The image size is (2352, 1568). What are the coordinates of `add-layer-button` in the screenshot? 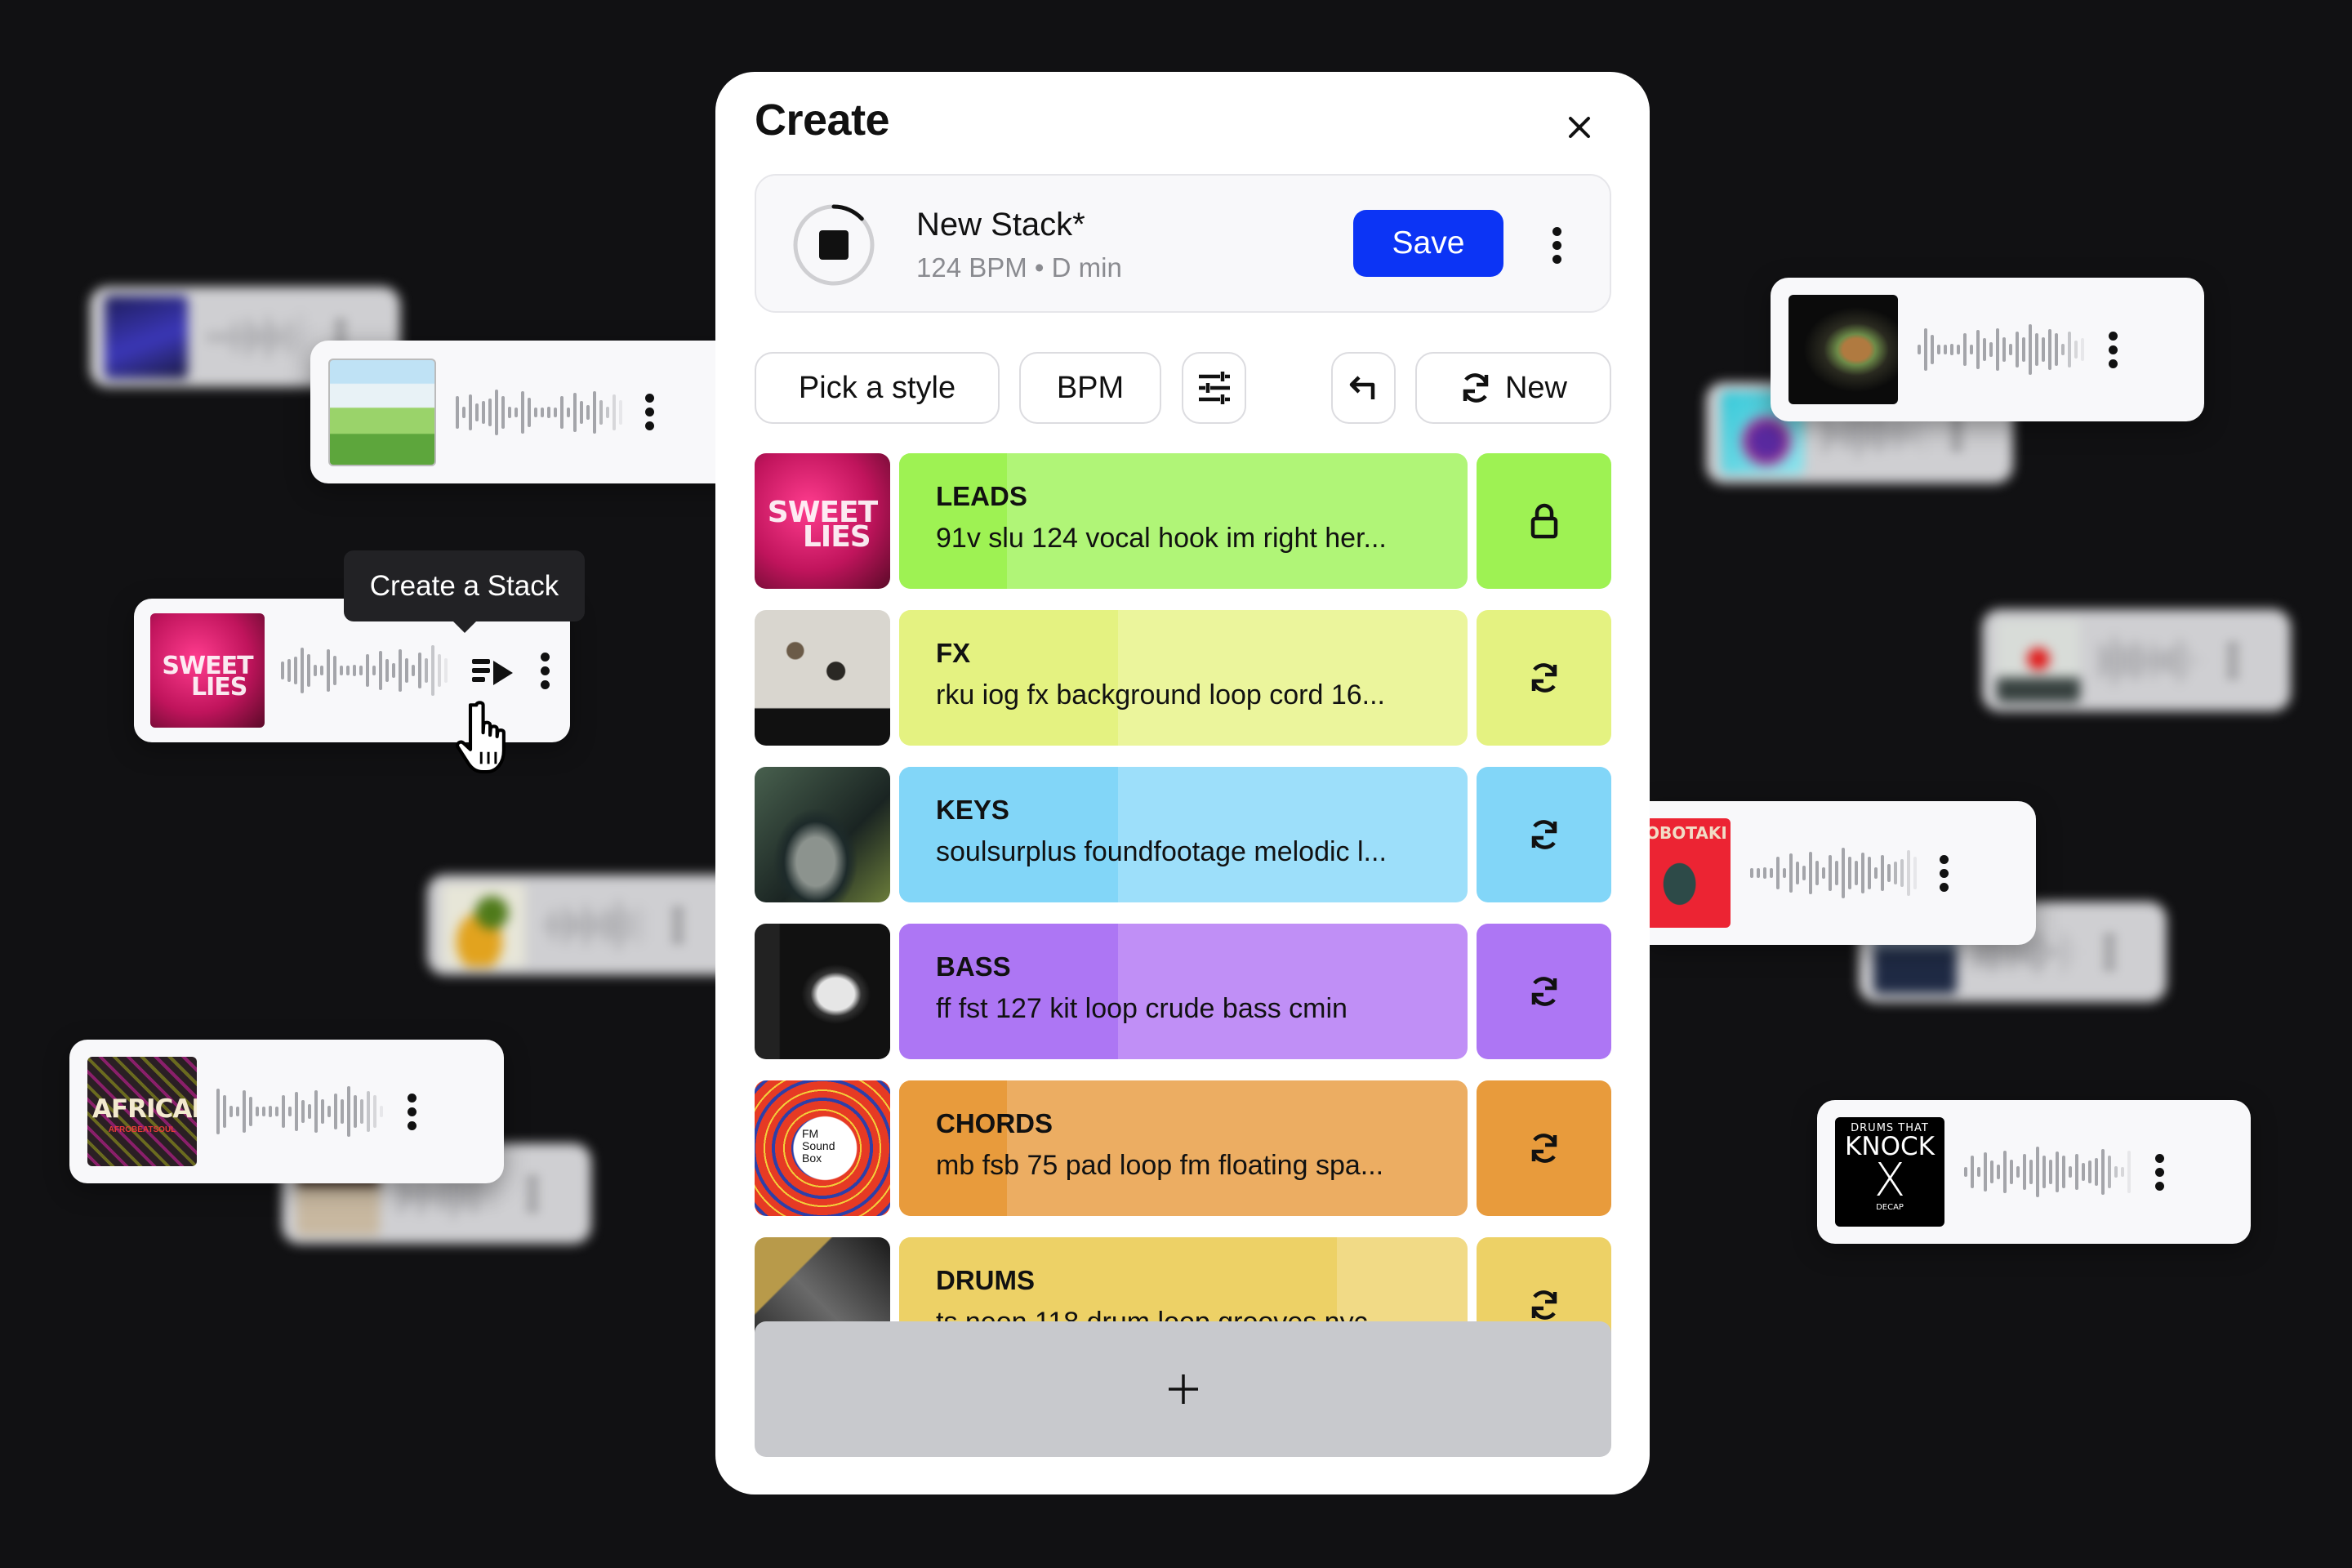 It's located at (1183, 1389).